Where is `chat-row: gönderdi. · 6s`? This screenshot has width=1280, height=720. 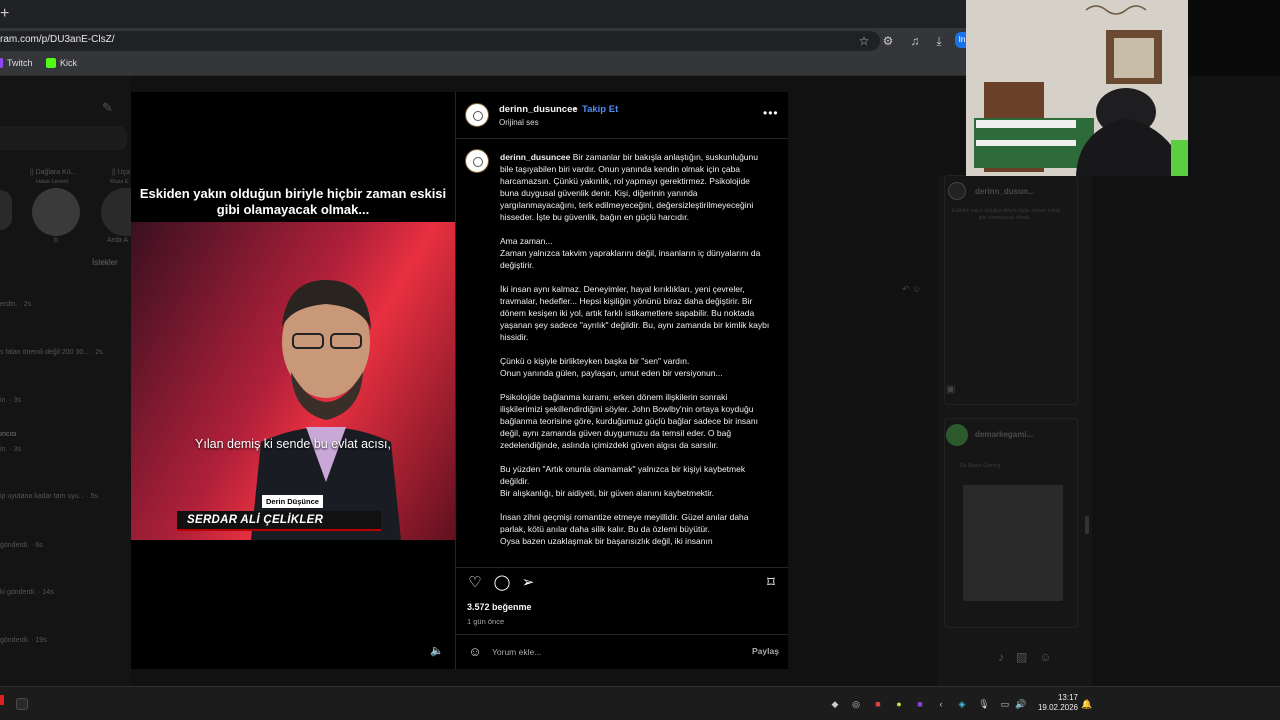 chat-row: gönderdi. · 6s is located at coordinates (21, 545).